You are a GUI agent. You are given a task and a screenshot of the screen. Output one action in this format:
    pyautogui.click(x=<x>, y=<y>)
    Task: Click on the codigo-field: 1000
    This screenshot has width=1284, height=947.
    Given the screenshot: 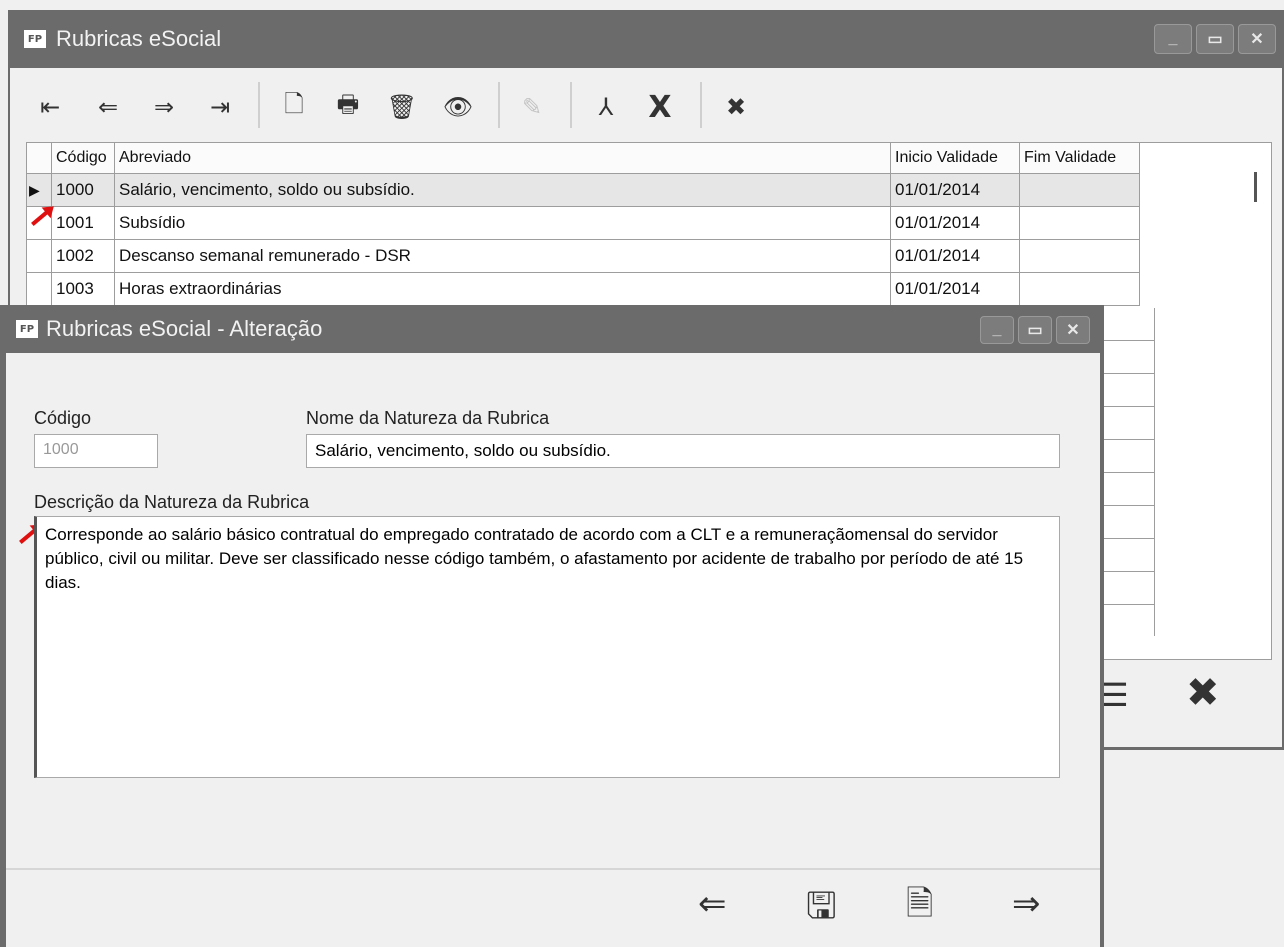 What is the action you would take?
    pyautogui.click(x=96, y=451)
    